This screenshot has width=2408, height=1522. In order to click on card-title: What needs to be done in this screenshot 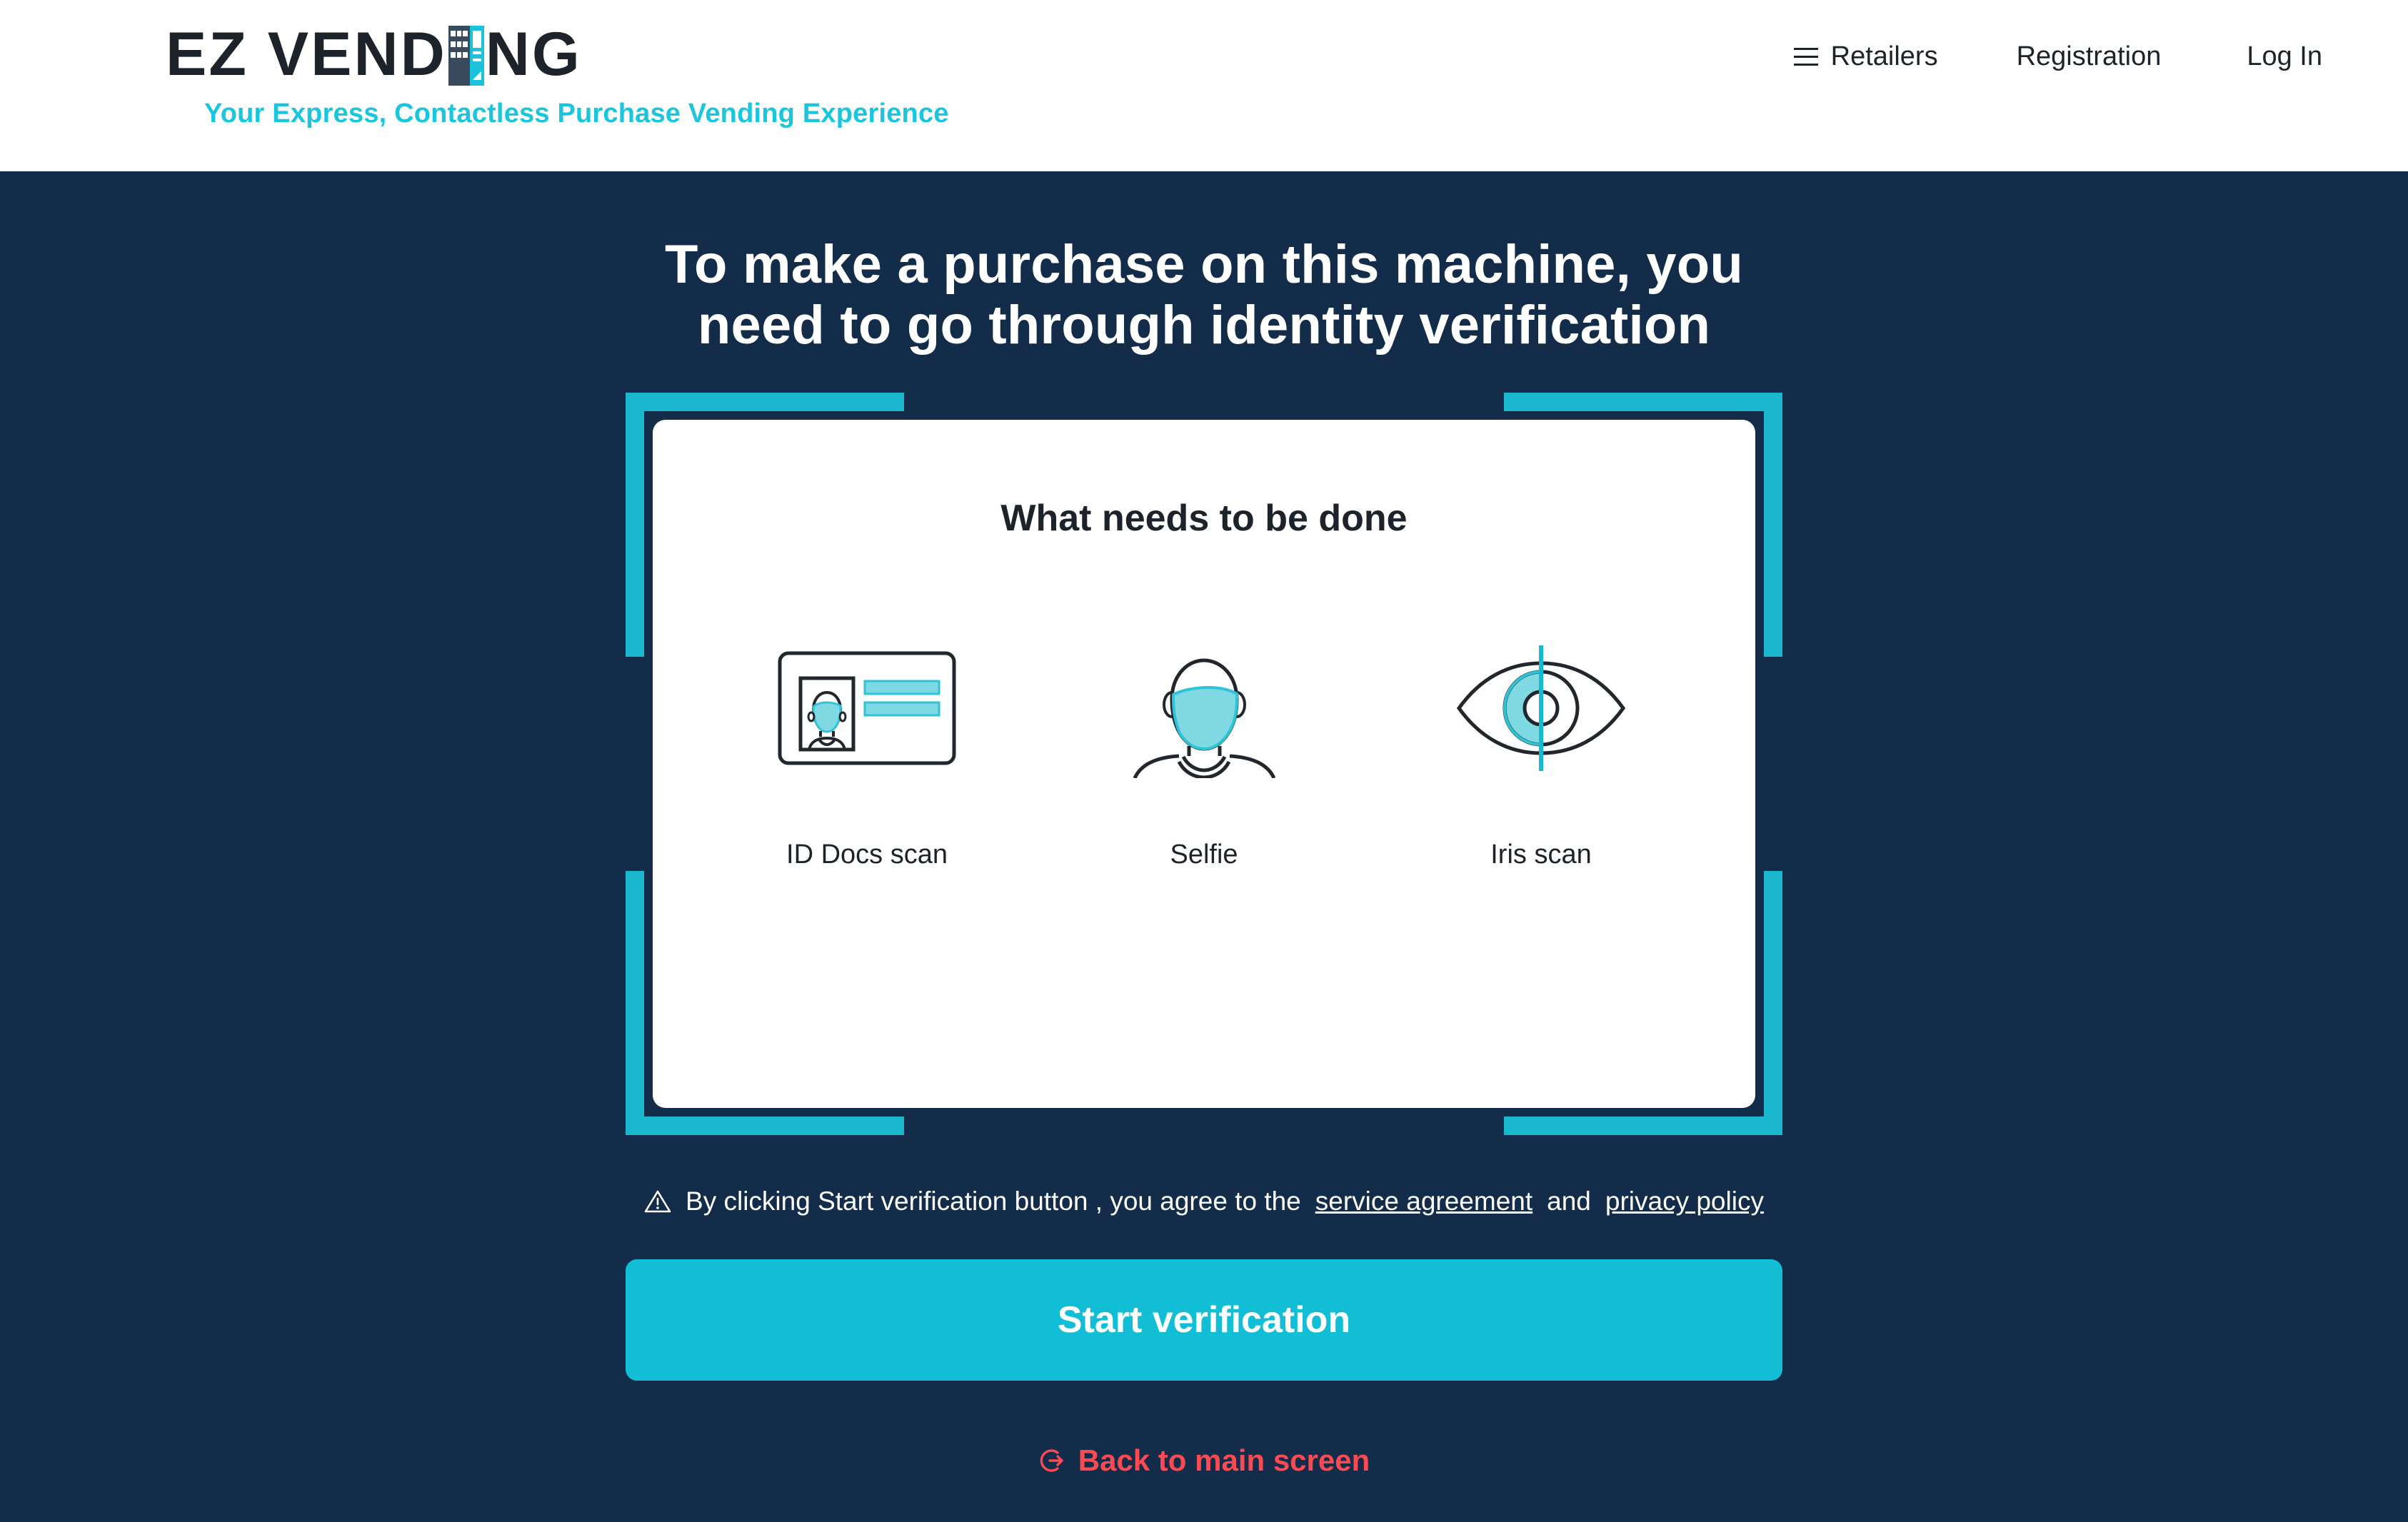, I will do `click(1204, 519)`.